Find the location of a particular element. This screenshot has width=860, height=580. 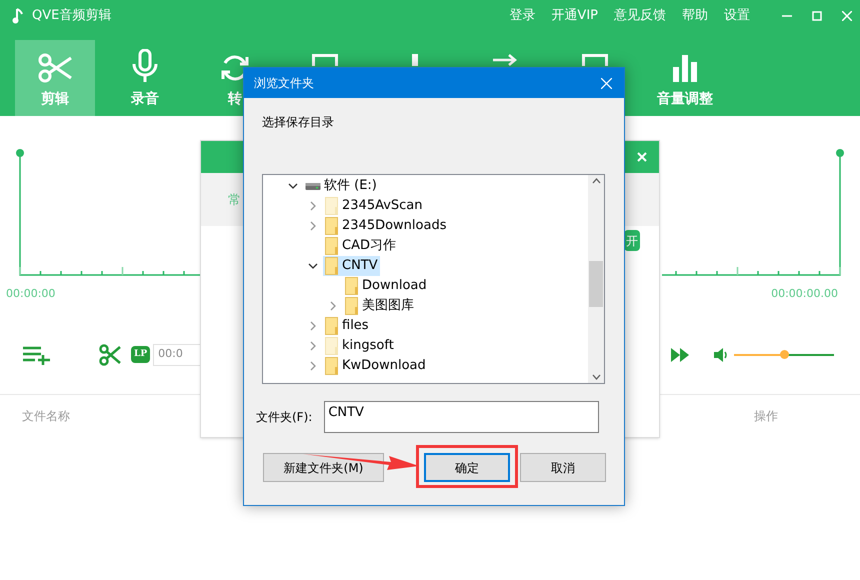

column-header: 操作 is located at coordinates (766, 416).